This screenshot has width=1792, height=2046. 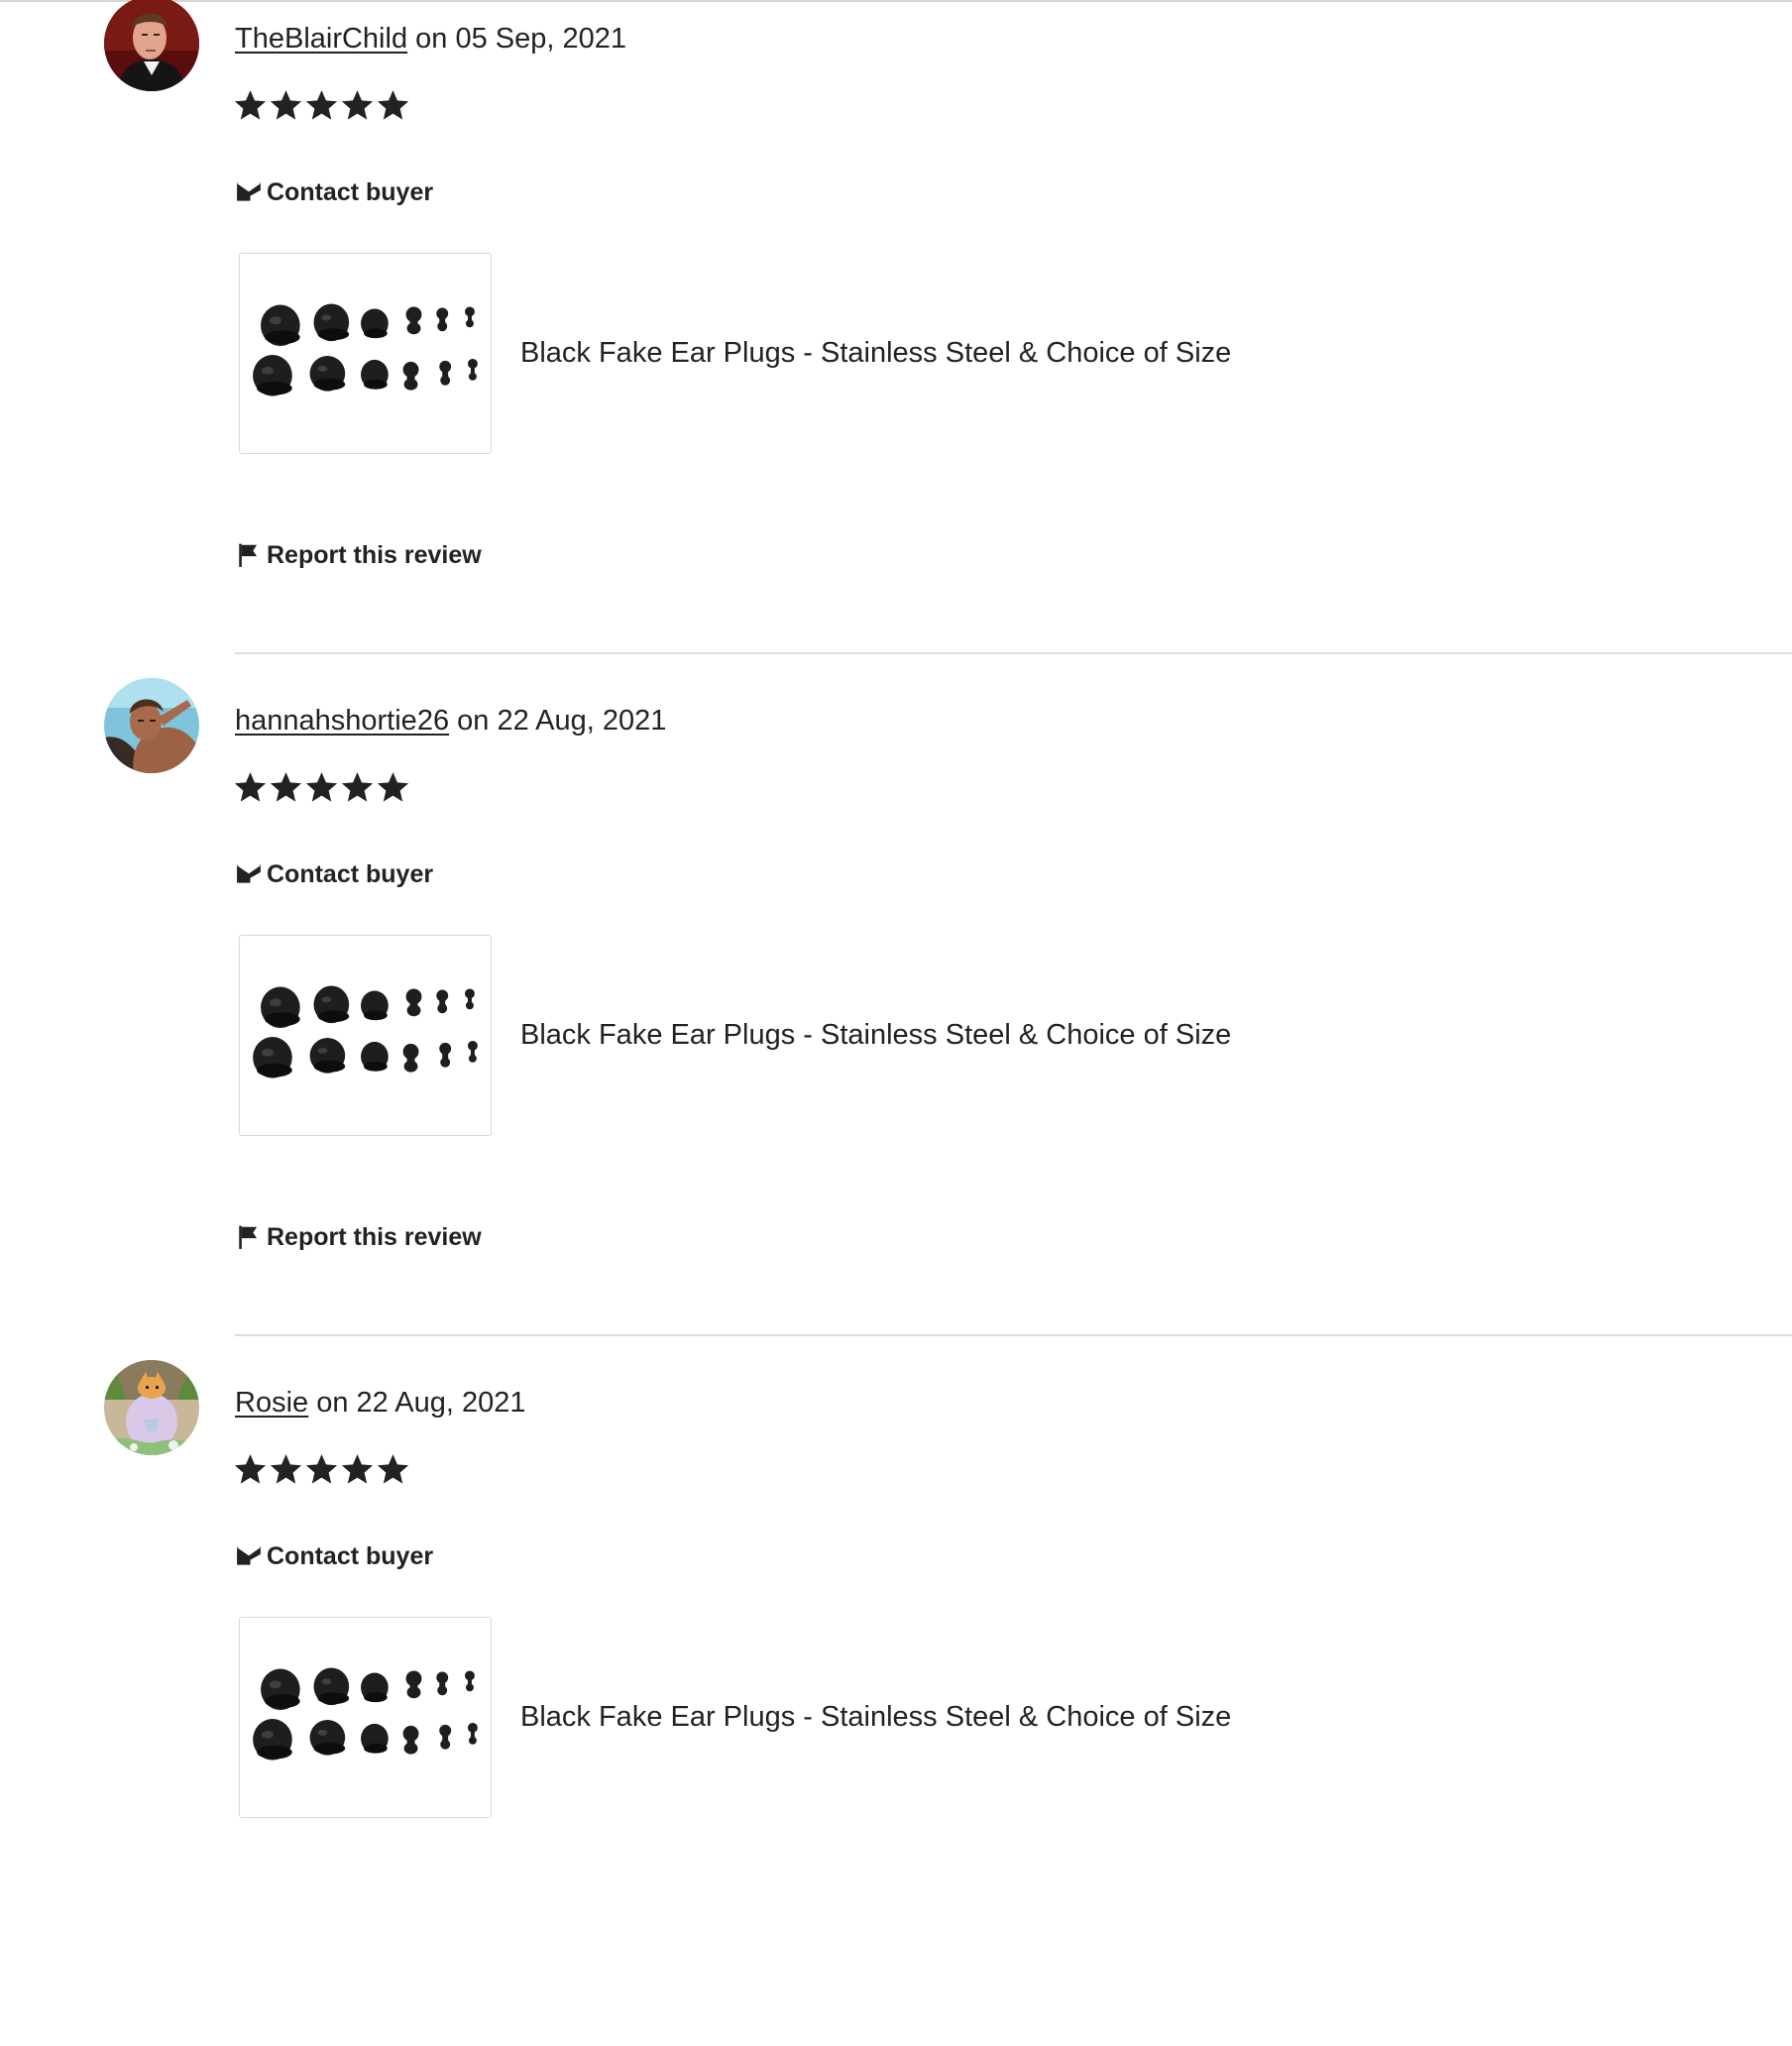 I want to click on review-byline: hannahshortie26 on 22 Aug, 2021, so click(x=450, y=720).